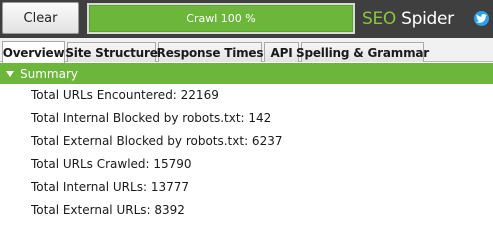  I want to click on list-item: Total External URLs: 8392, so click(108, 210).